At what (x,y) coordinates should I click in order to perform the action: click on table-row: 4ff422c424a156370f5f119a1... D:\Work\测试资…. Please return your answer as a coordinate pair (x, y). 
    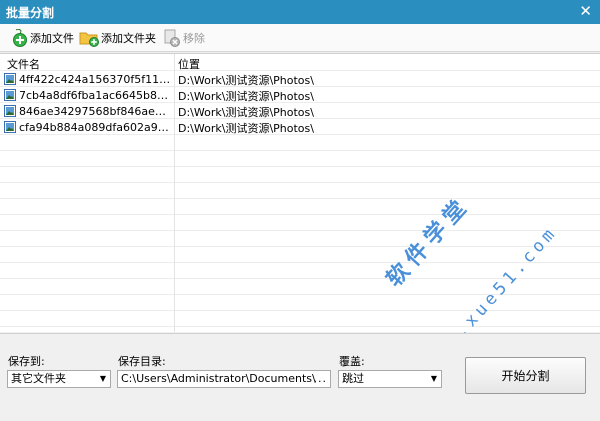
    Looking at the image, I should click on (300, 79).